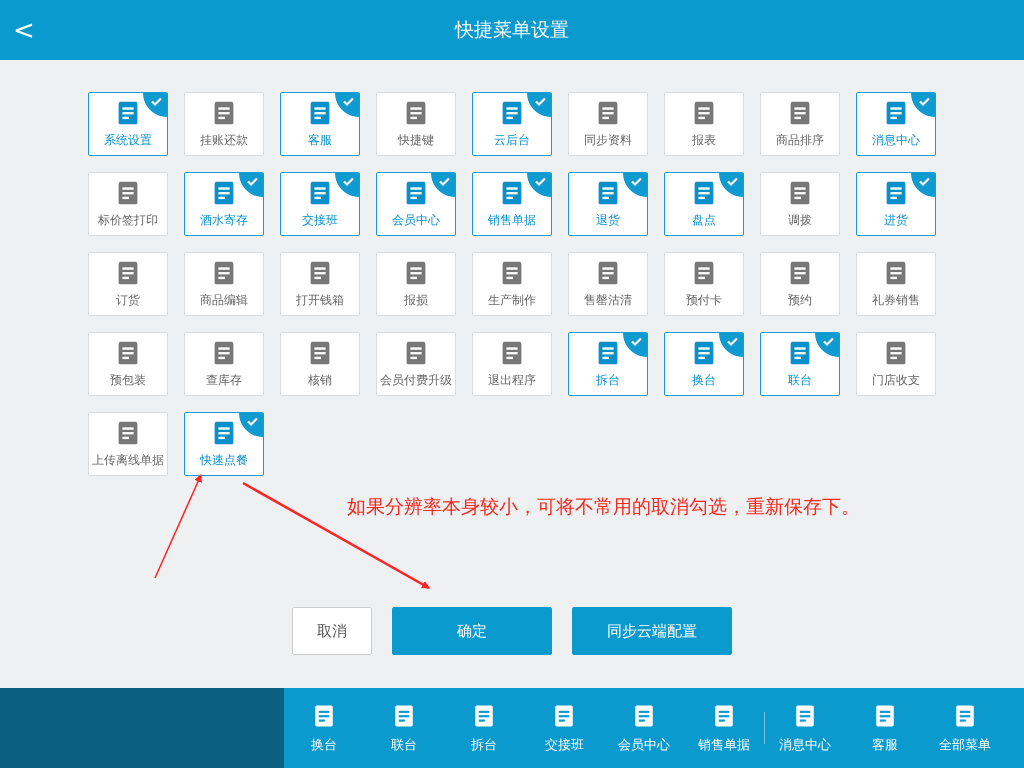  I want to click on menu-tile: 销售单据, so click(512, 204).